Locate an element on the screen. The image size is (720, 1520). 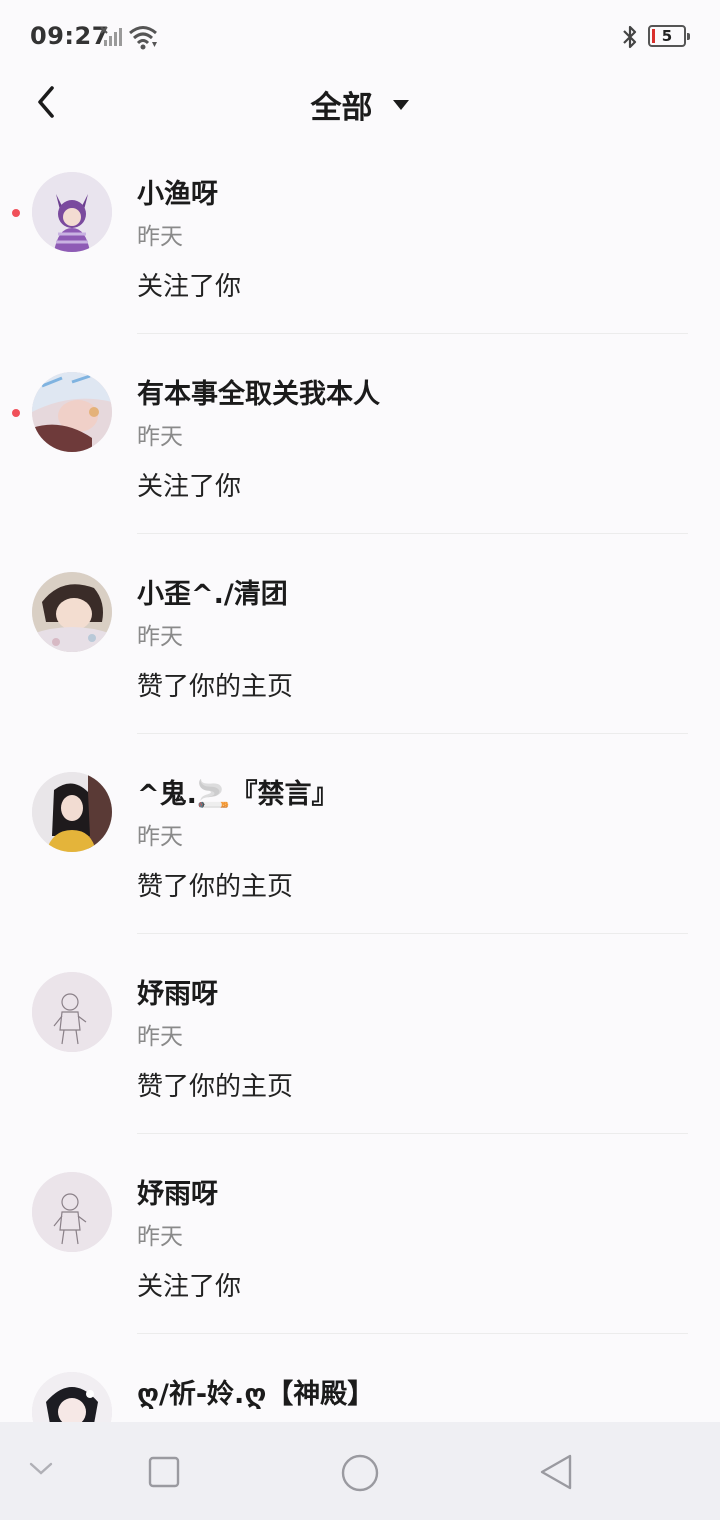
notification-item: 小渔呀 昨天 关注了你 is located at coordinates (360, 234).